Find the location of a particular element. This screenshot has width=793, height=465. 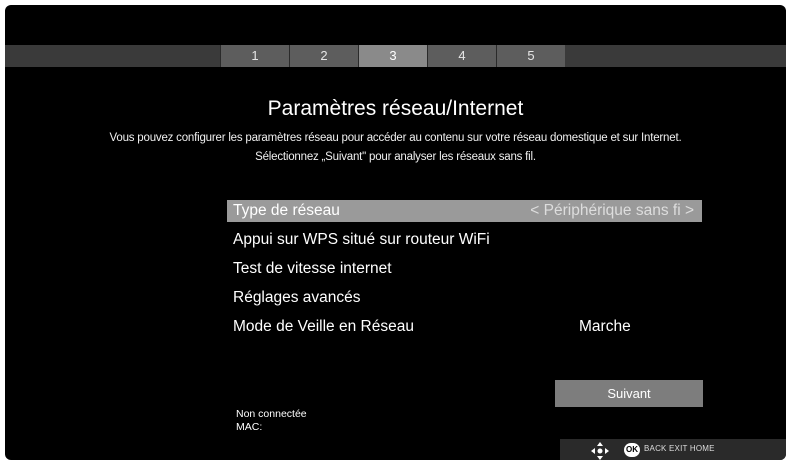

step-3-active: 3 is located at coordinates (392, 56).